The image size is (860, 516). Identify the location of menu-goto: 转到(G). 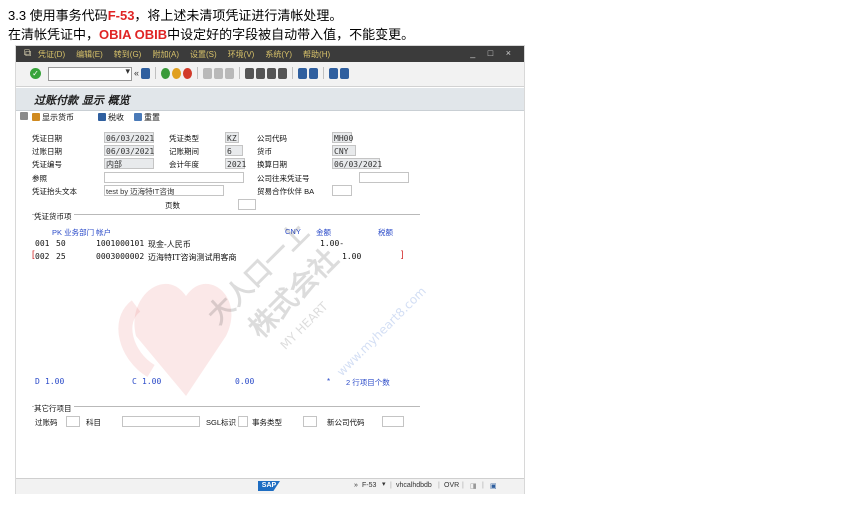
(128, 54).